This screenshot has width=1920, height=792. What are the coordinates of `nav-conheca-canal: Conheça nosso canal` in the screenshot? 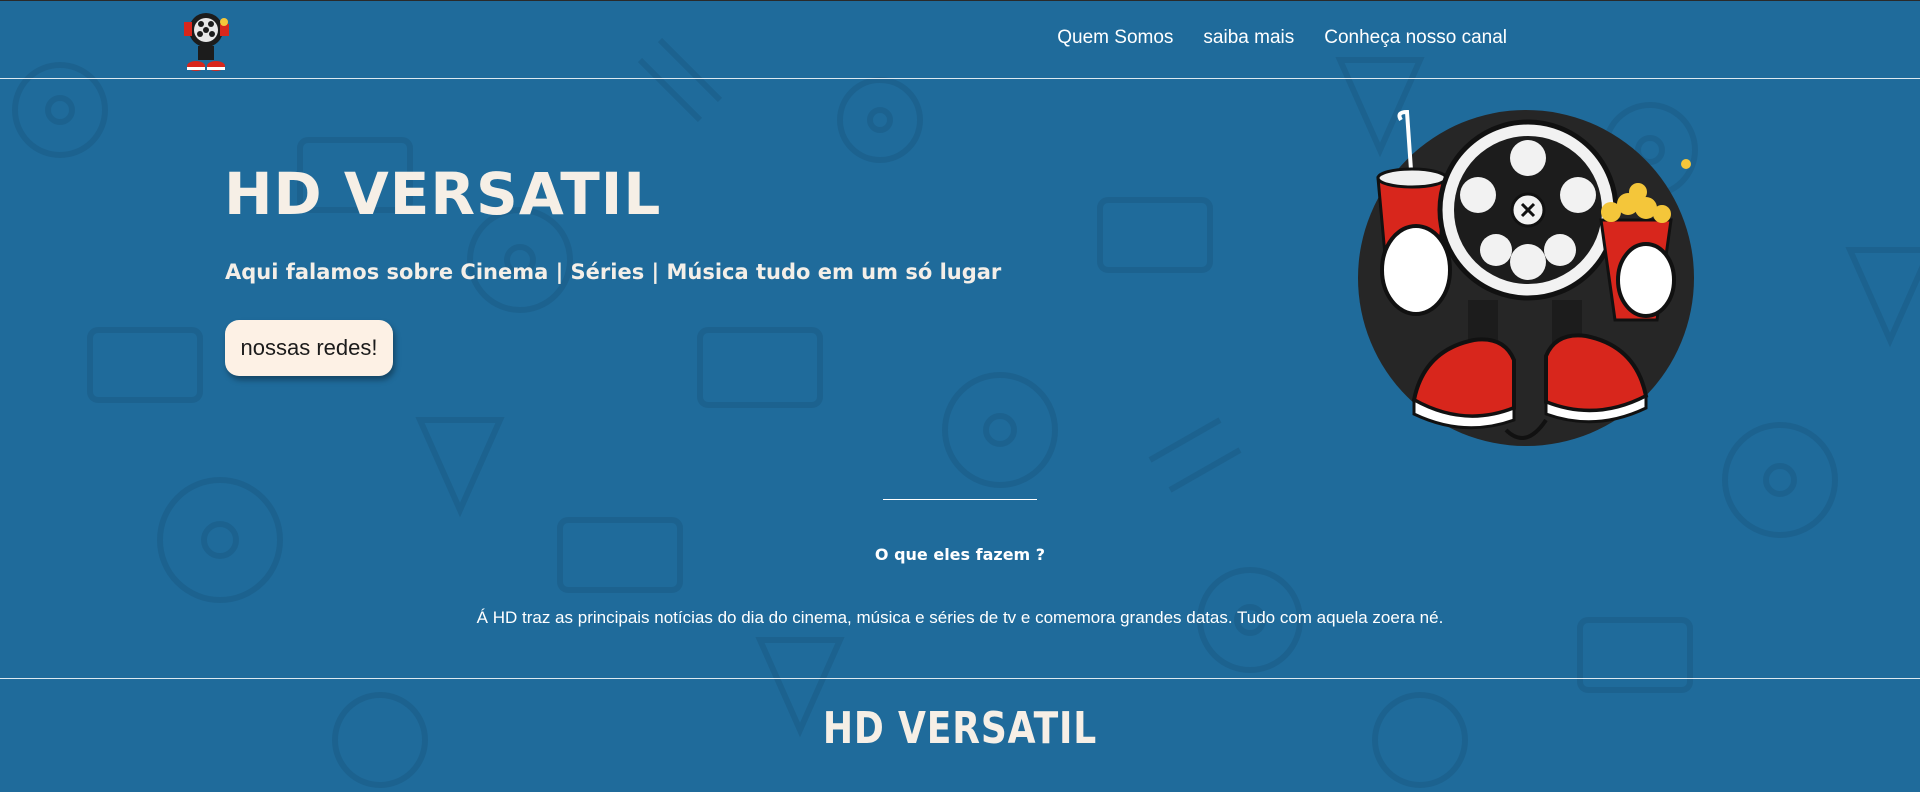 It's located at (1415, 38).